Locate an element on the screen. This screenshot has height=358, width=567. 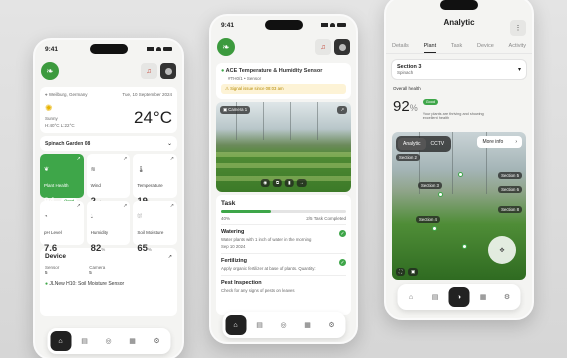
section-label: Section 8 is located at coordinates (510, 209).